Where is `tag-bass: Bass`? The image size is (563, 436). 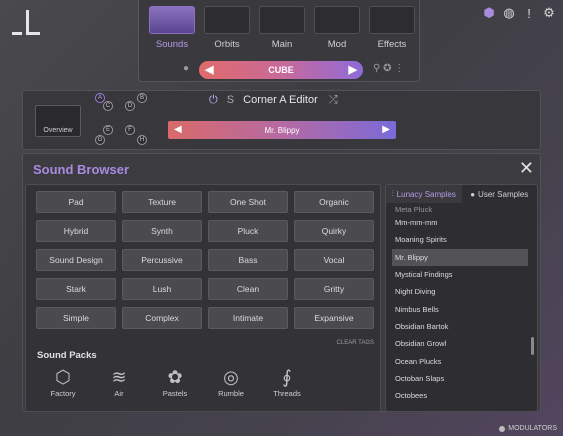
tag-bass: Bass is located at coordinates (248, 260).